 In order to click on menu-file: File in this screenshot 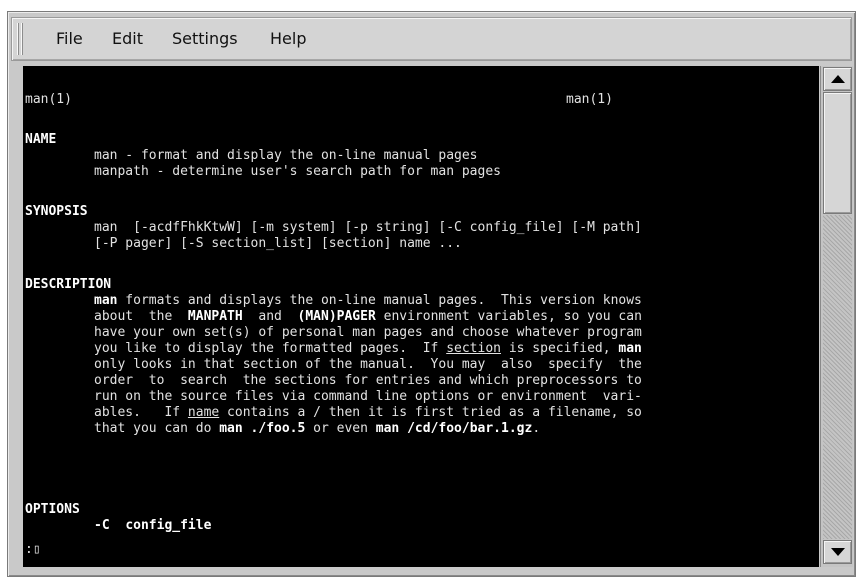, I will do `click(69, 39)`.